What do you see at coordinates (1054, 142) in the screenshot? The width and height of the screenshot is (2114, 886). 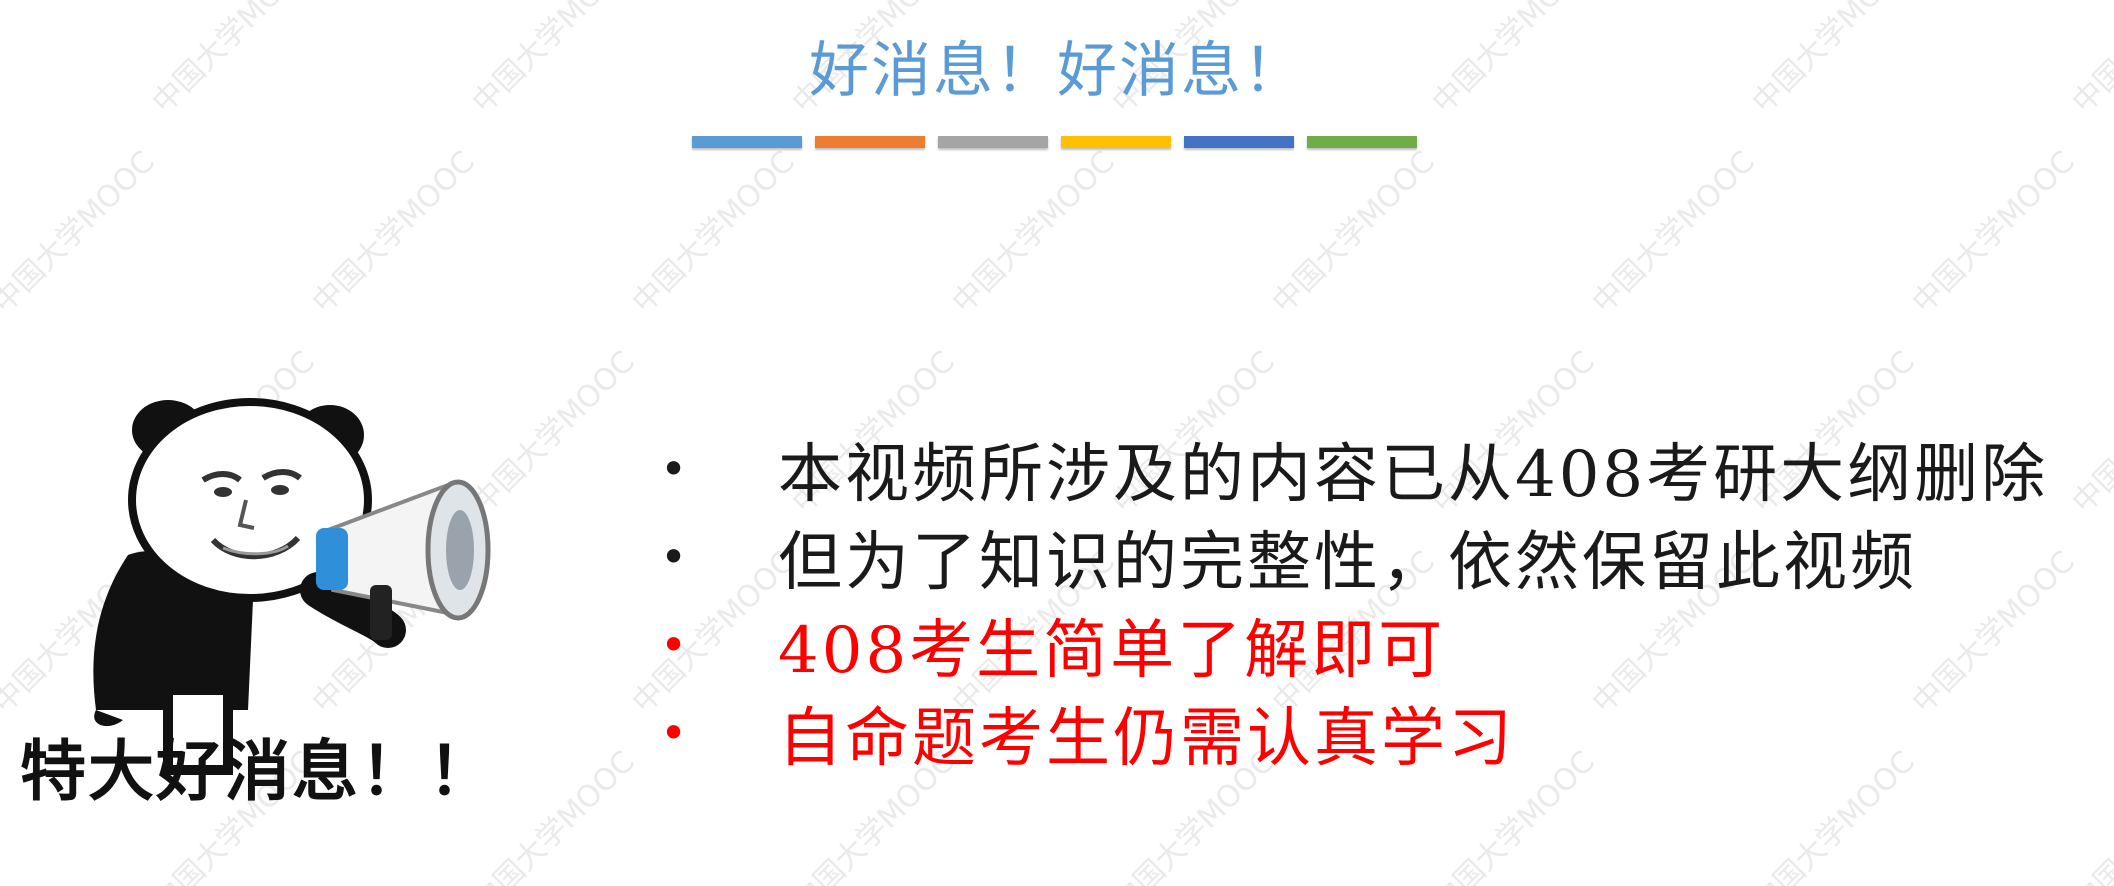 I see `title-underline-bars` at bounding box center [1054, 142].